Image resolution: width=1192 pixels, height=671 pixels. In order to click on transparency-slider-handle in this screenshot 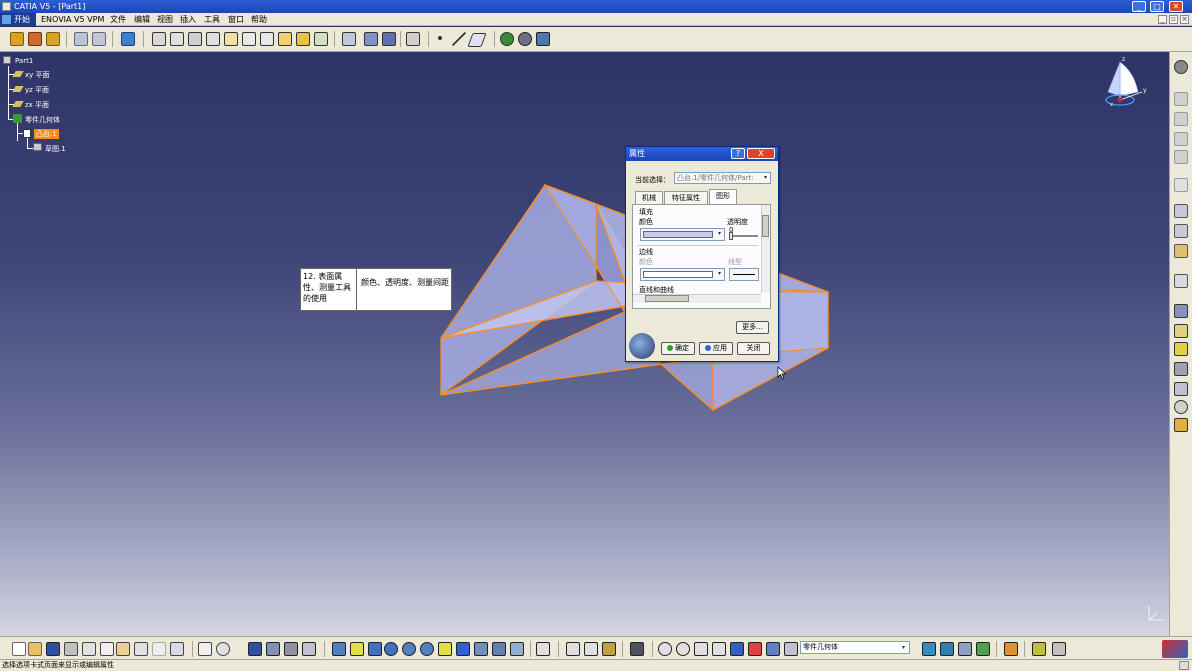, I will do `click(731, 236)`.